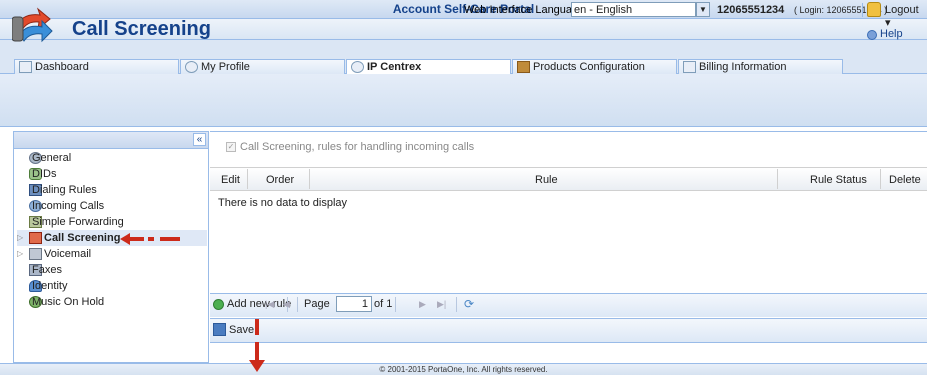 This screenshot has height=375, width=927. Describe the element at coordinates (47, 270) in the screenshot. I see `sidebar-item-label: Faxes` at that location.